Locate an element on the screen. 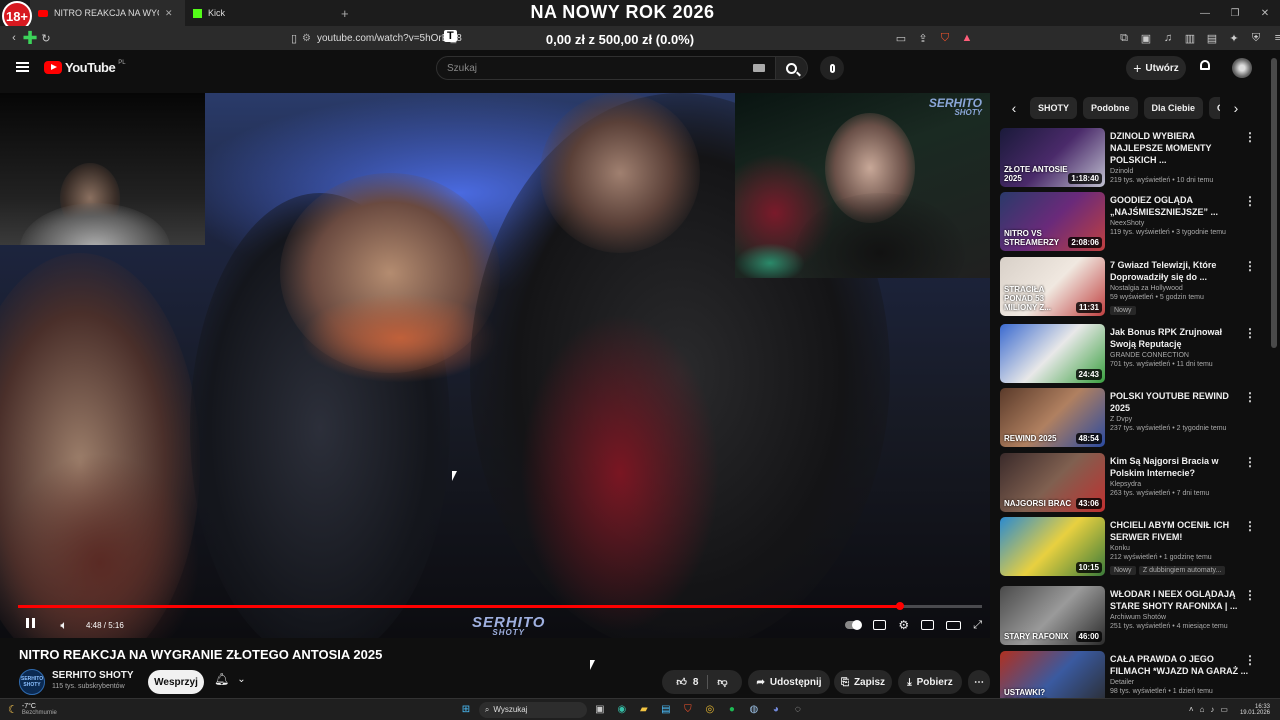 This screenshot has width=1280, height=720. download-button: ⤓ Pobierz is located at coordinates (930, 682).